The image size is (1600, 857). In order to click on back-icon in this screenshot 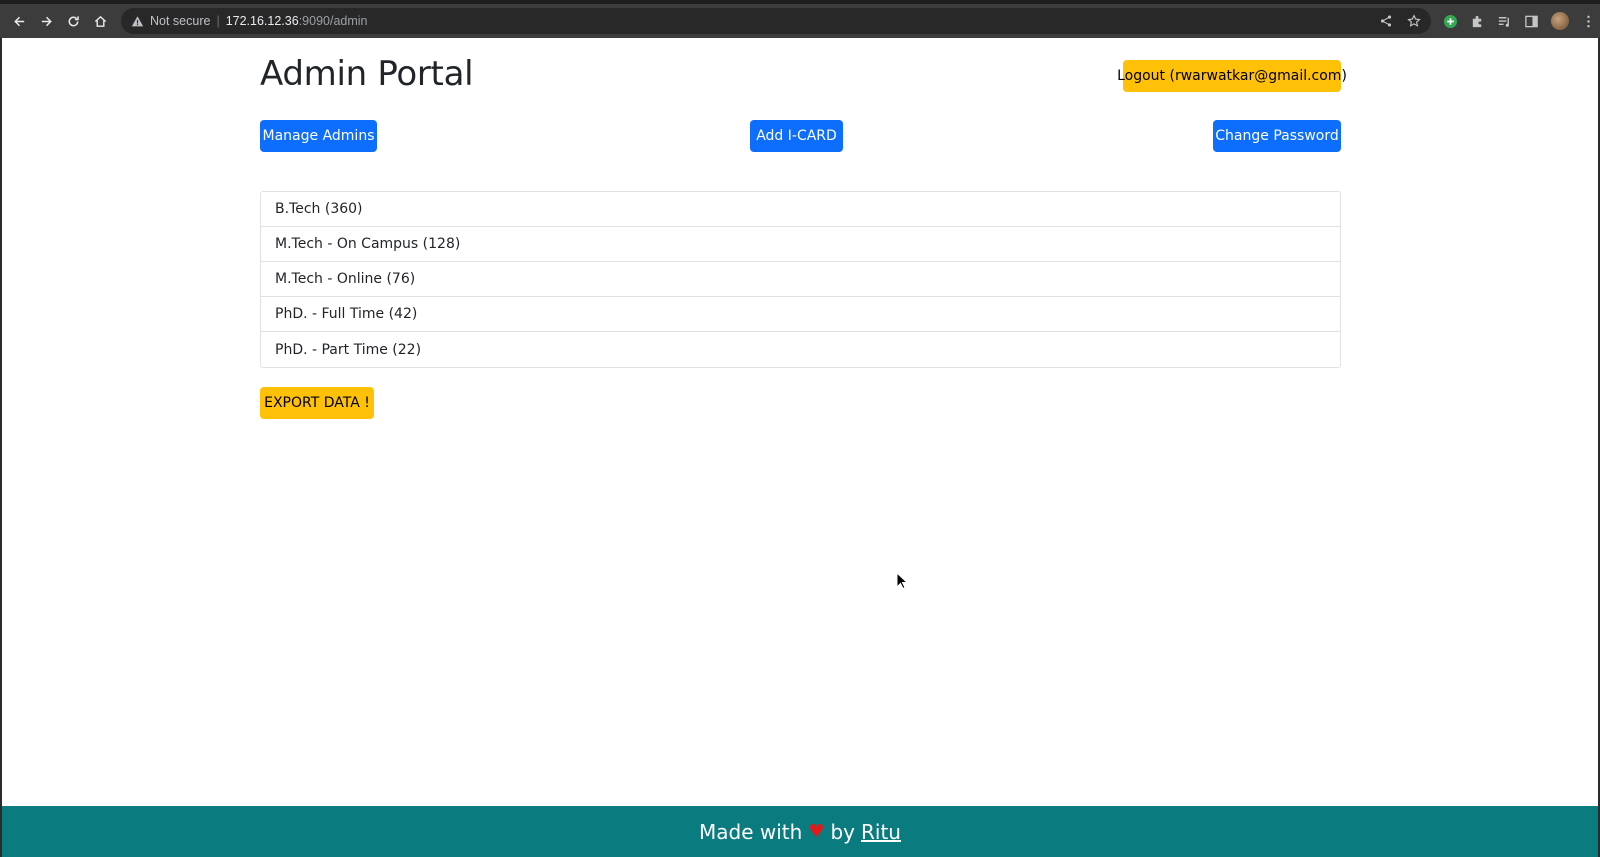, I will do `click(19, 21)`.